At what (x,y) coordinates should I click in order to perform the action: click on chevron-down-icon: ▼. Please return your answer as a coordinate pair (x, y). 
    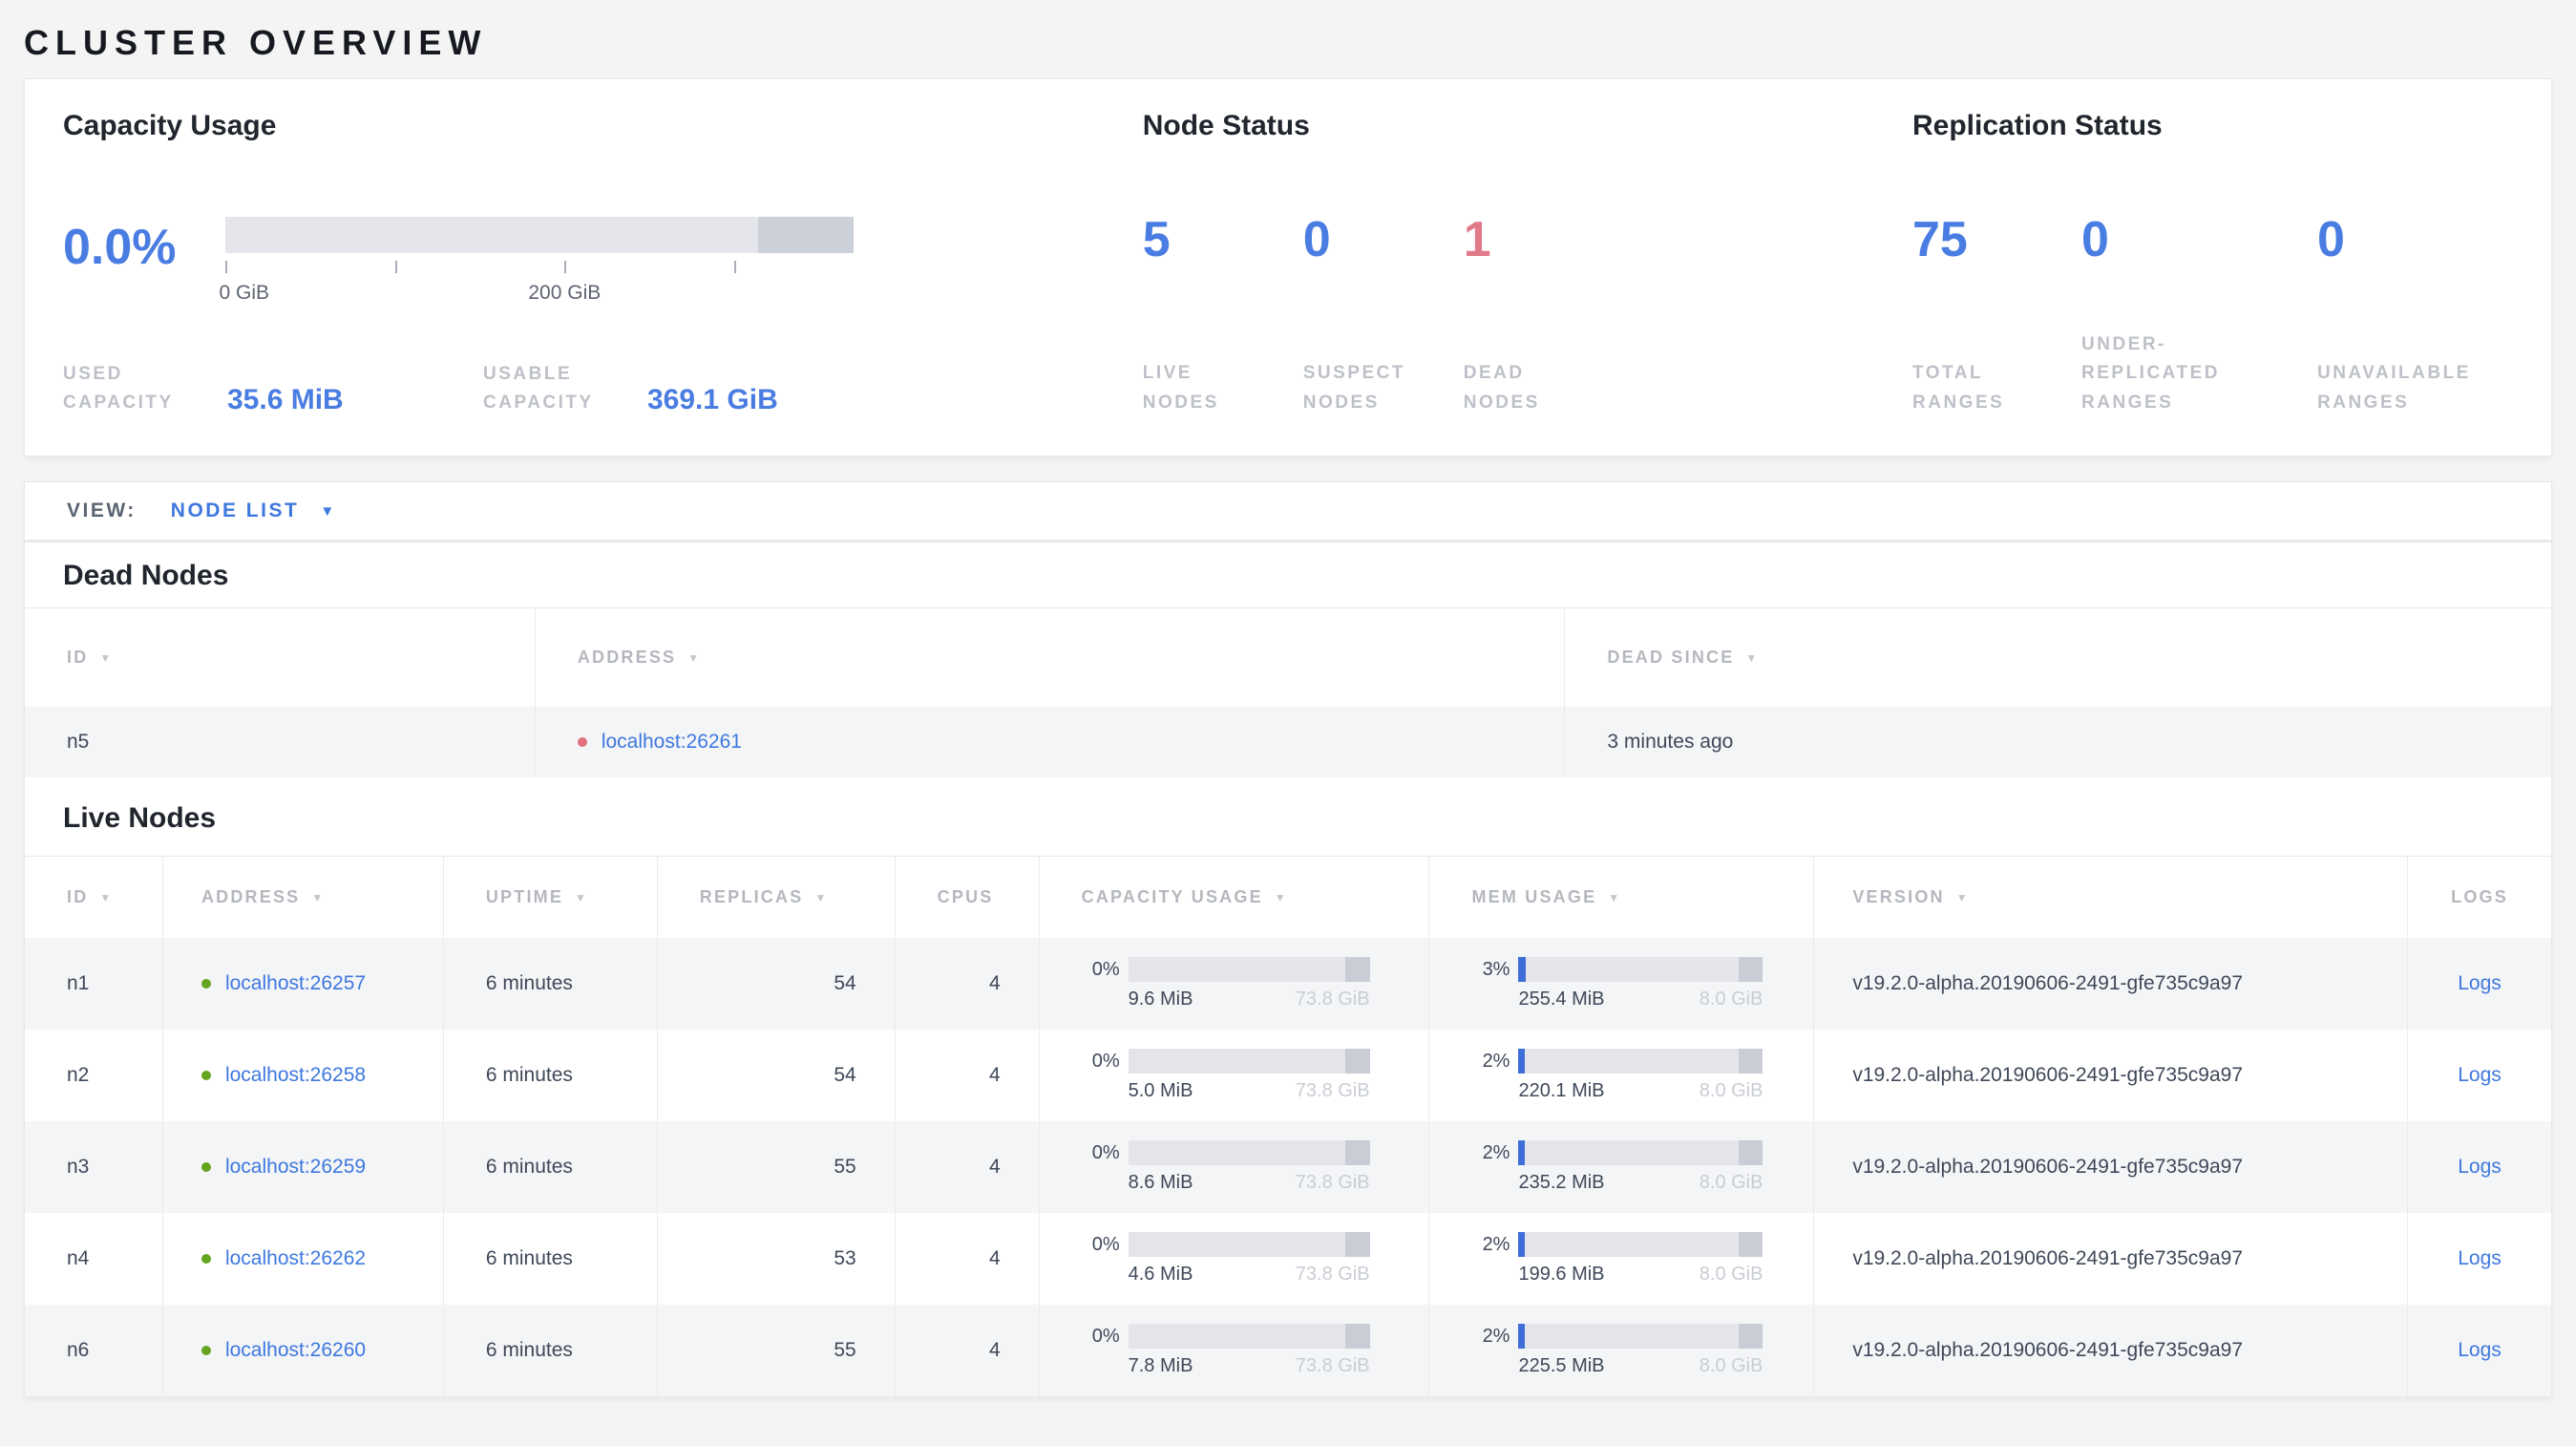
    Looking at the image, I should click on (327, 511).